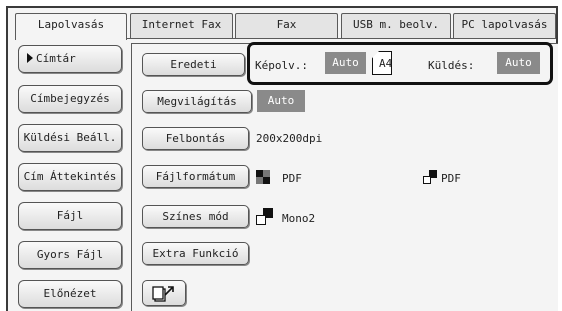 Image resolution: width=562 pixels, height=311 pixels. What do you see at coordinates (518, 63) in the screenshot?
I see `kuldes-value: Auto` at bounding box center [518, 63].